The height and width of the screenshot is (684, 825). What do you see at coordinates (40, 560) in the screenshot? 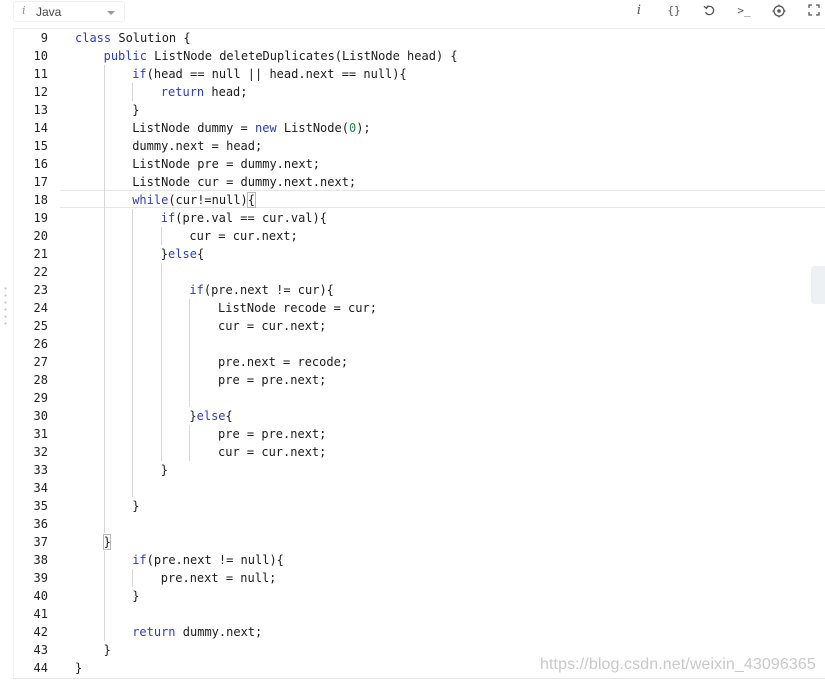
I see `line-number: 38` at bounding box center [40, 560].